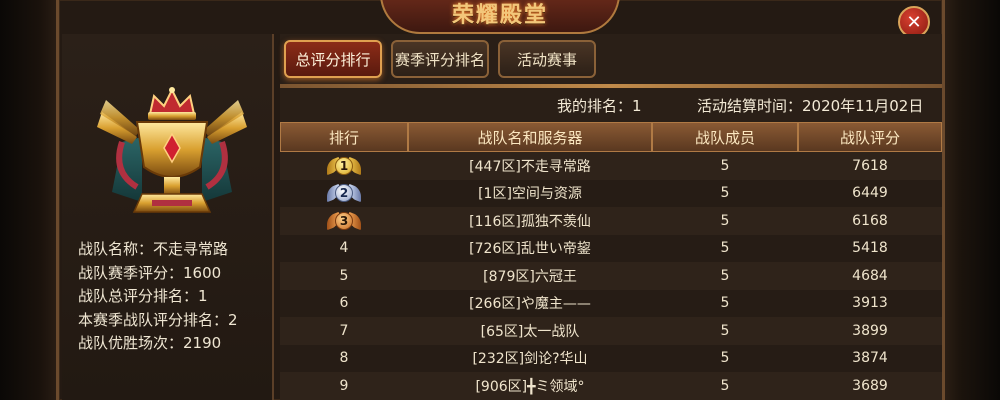 The height and width of the screenshot is (400, 1000). I want to click on team-name: 战队名称：不走寻常路, so click(153, 249).